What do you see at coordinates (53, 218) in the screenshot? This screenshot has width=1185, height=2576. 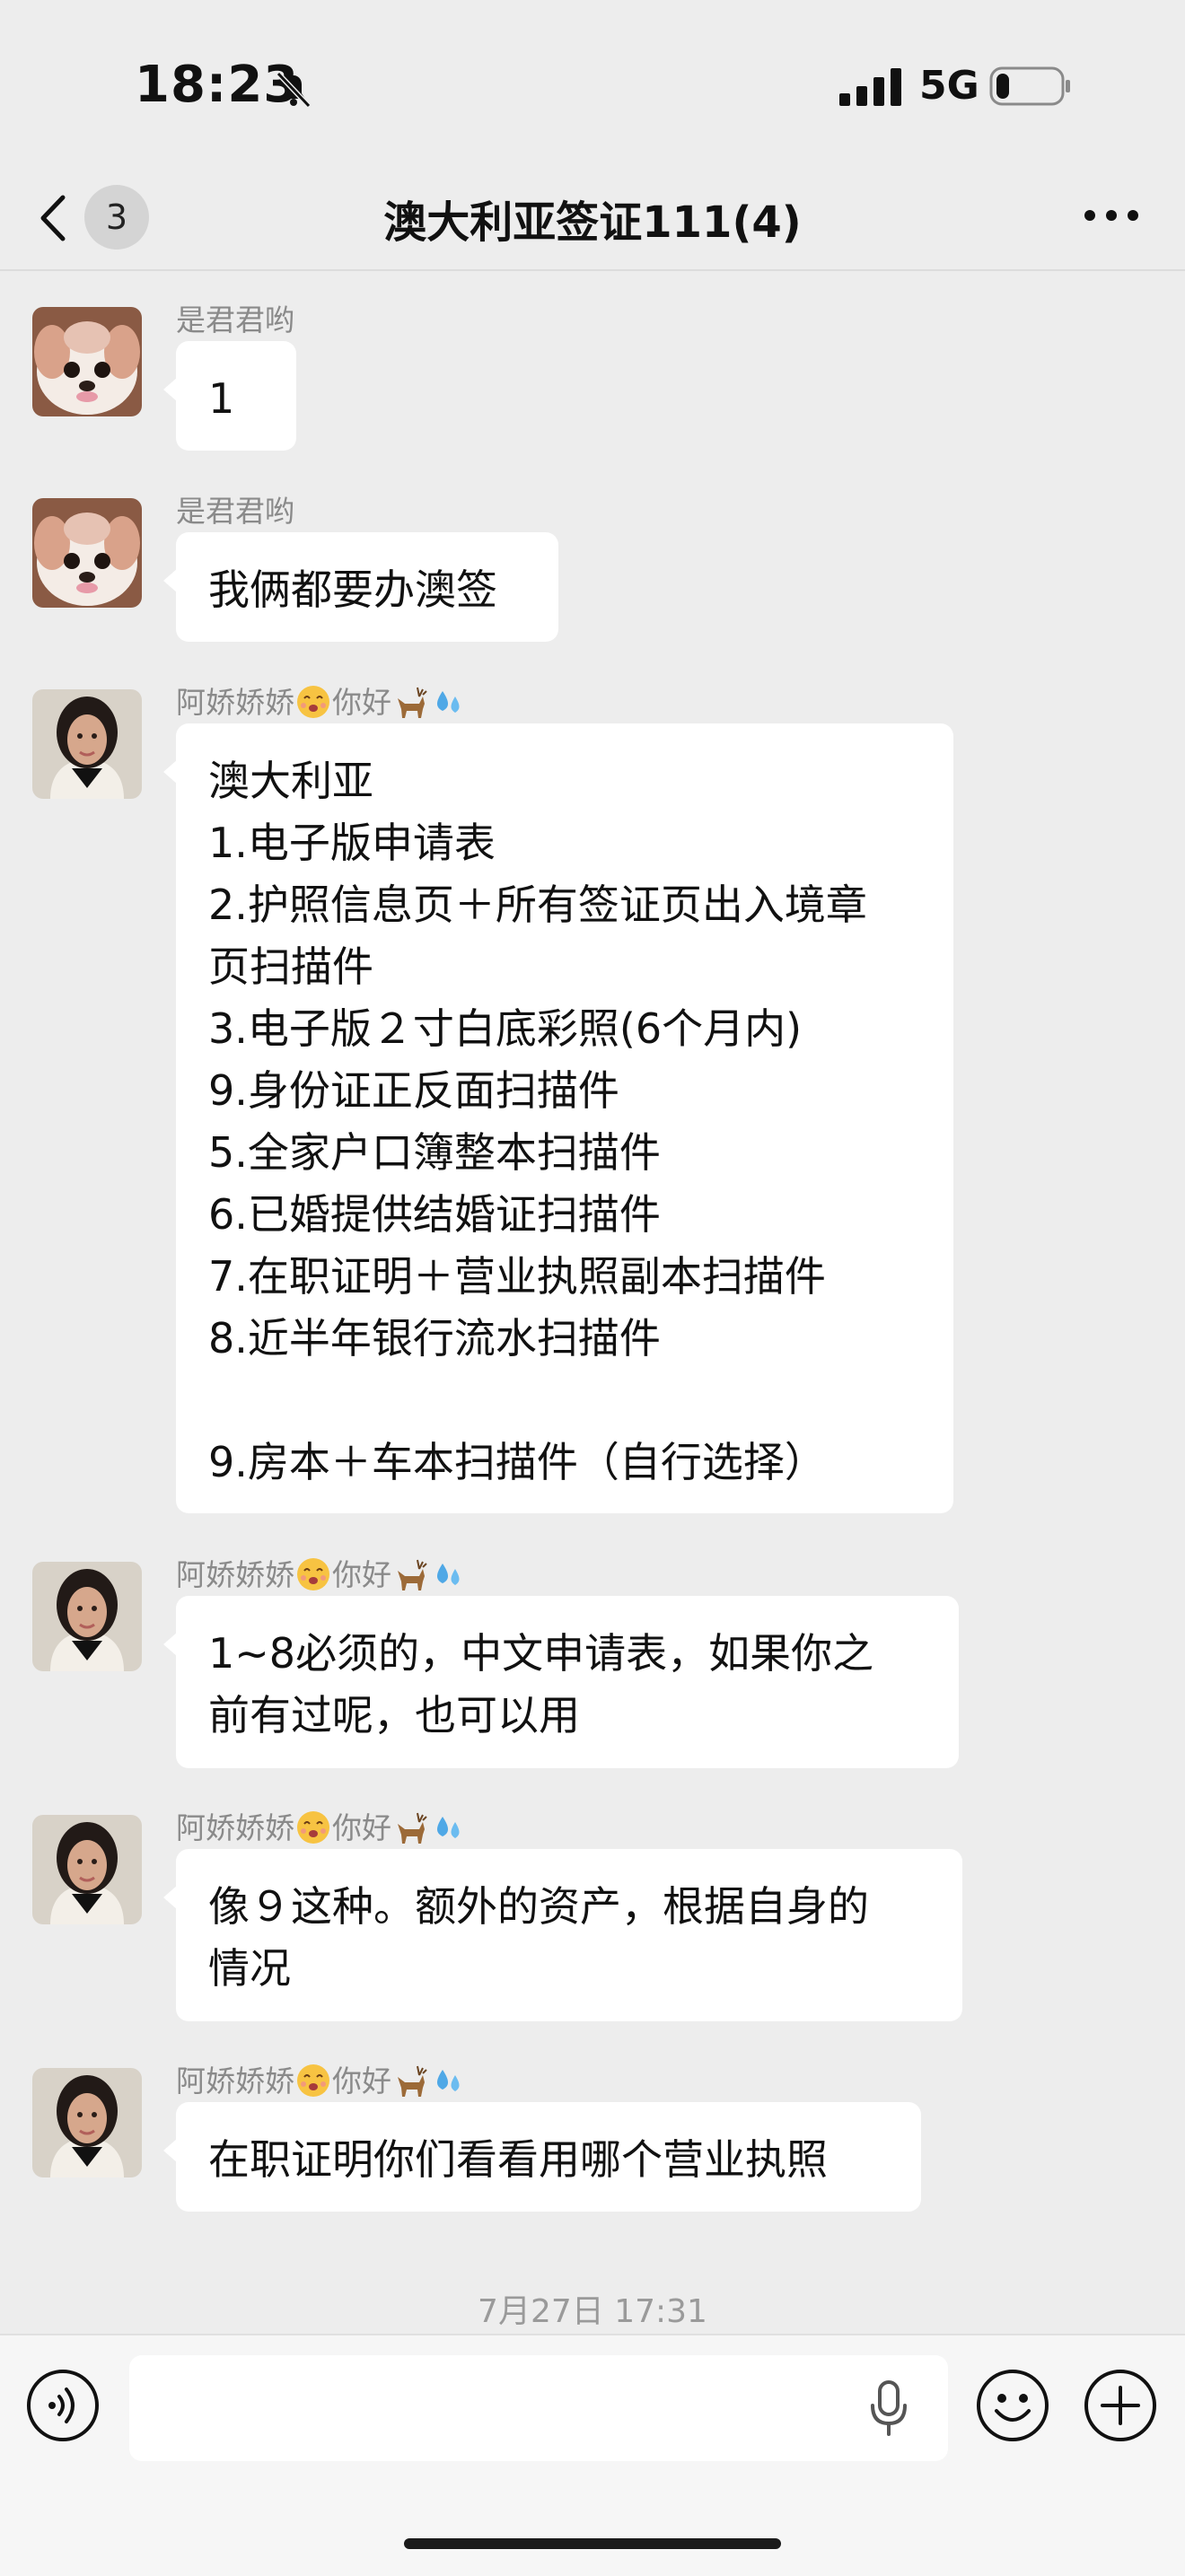 I see `back-chevron-icon` at bounding box center [53, 218].